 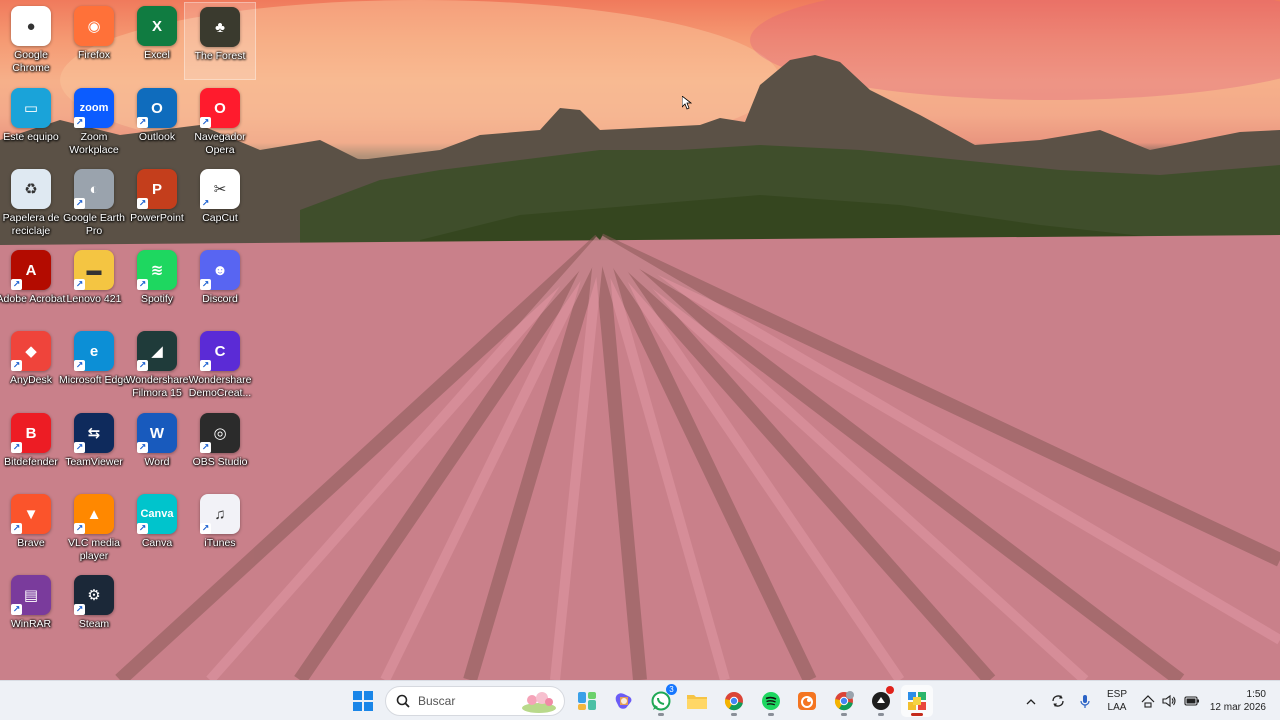 What do you see at coordinates (31, 26) in the screenshot?
I see `chrome-icon: ●` at bounding box center [31, 26].